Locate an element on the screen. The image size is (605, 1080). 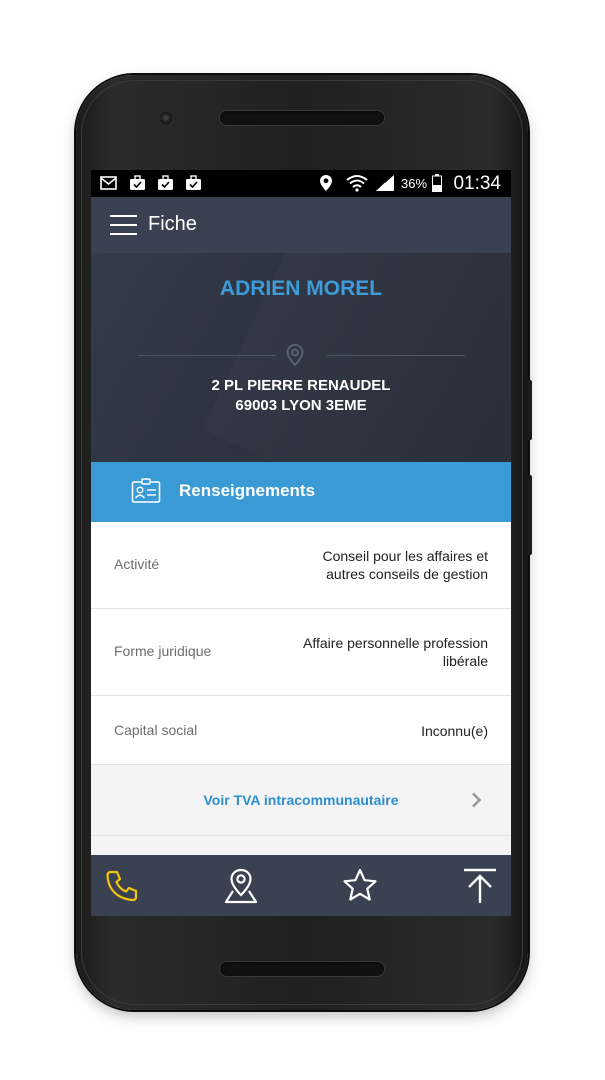
bottom-nav is located at coordinates (301, 885).